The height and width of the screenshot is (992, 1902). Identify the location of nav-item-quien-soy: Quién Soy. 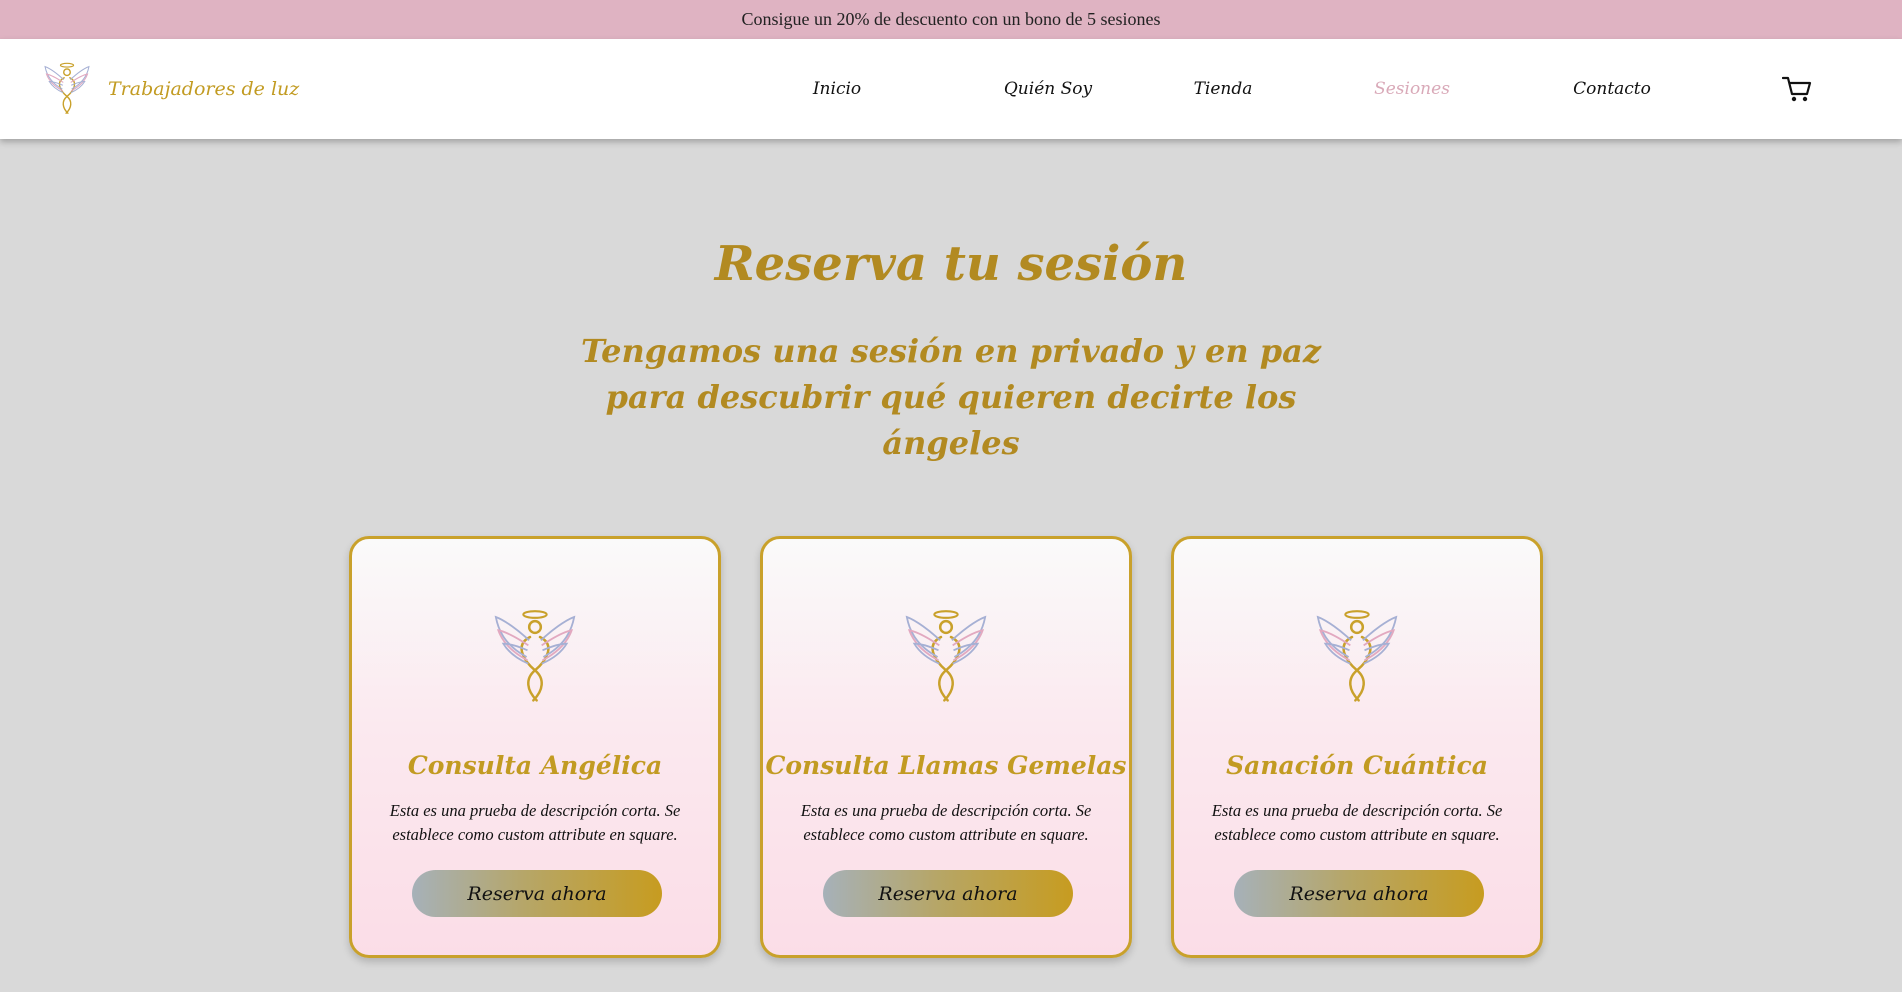
(1048, 89).